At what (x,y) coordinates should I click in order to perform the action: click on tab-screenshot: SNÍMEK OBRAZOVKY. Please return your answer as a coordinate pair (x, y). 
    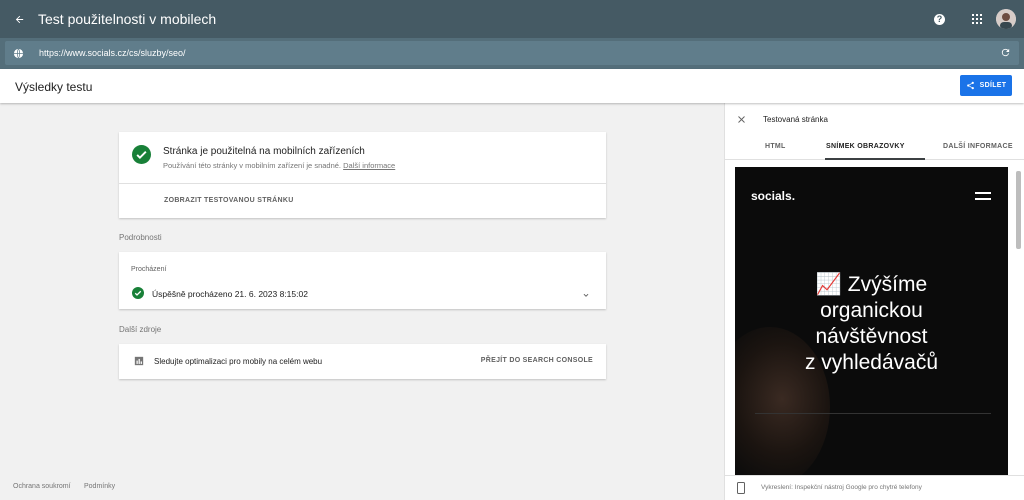
    Looking at the image, I should click on (865, 146).